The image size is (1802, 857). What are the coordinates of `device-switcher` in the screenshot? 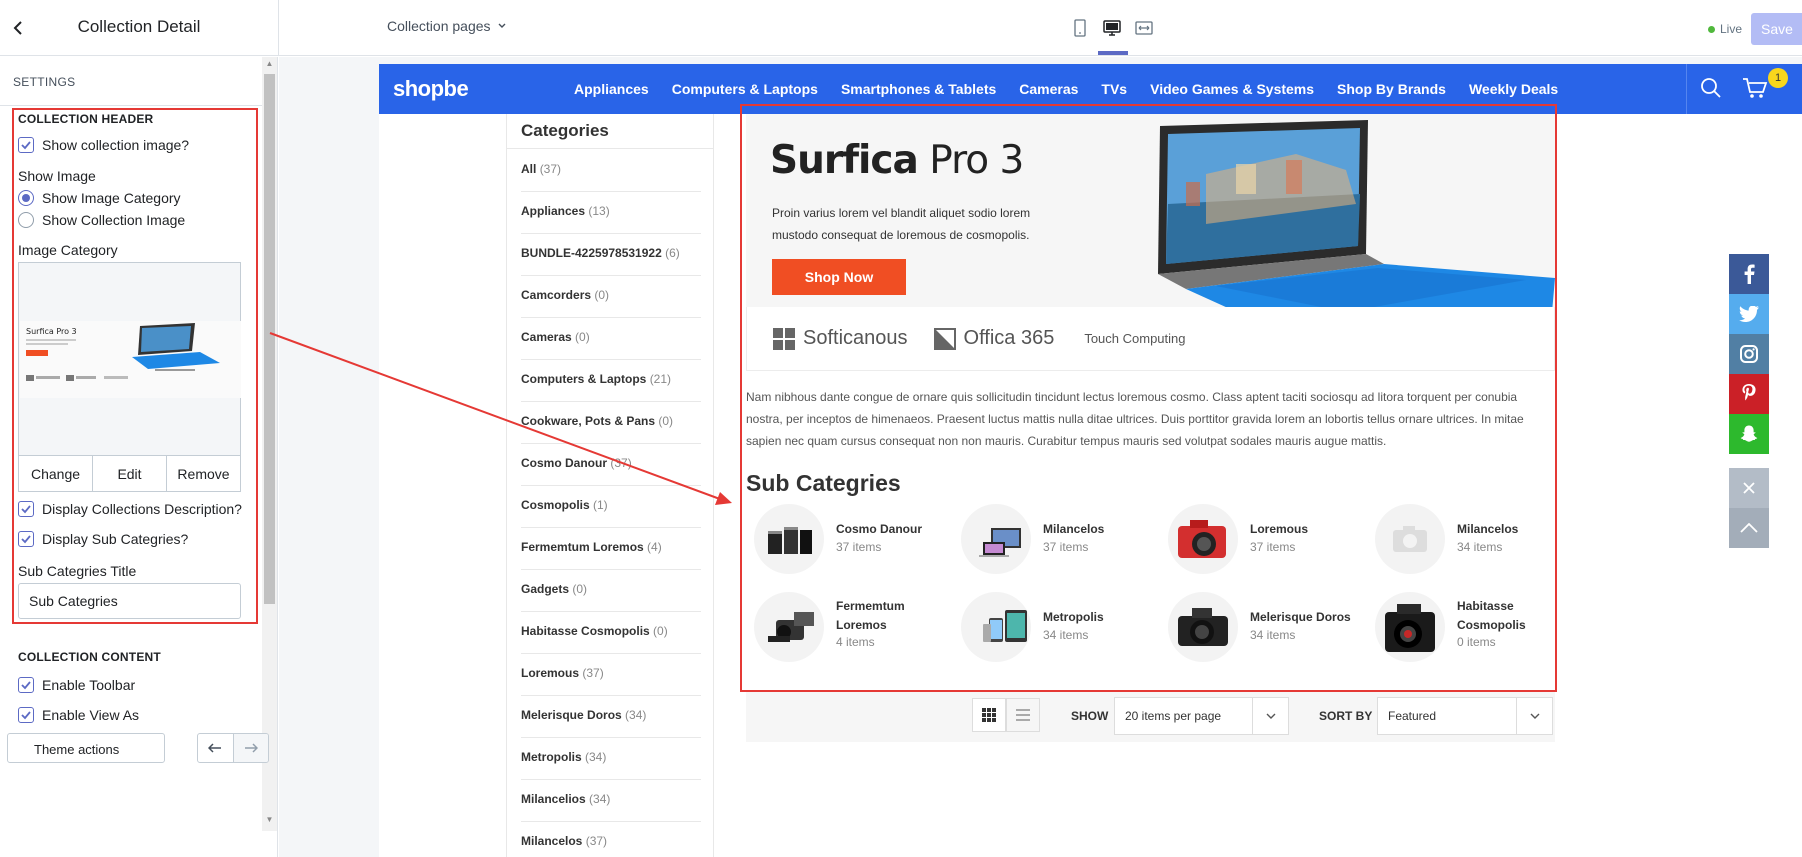 It's located at (1112, 28).